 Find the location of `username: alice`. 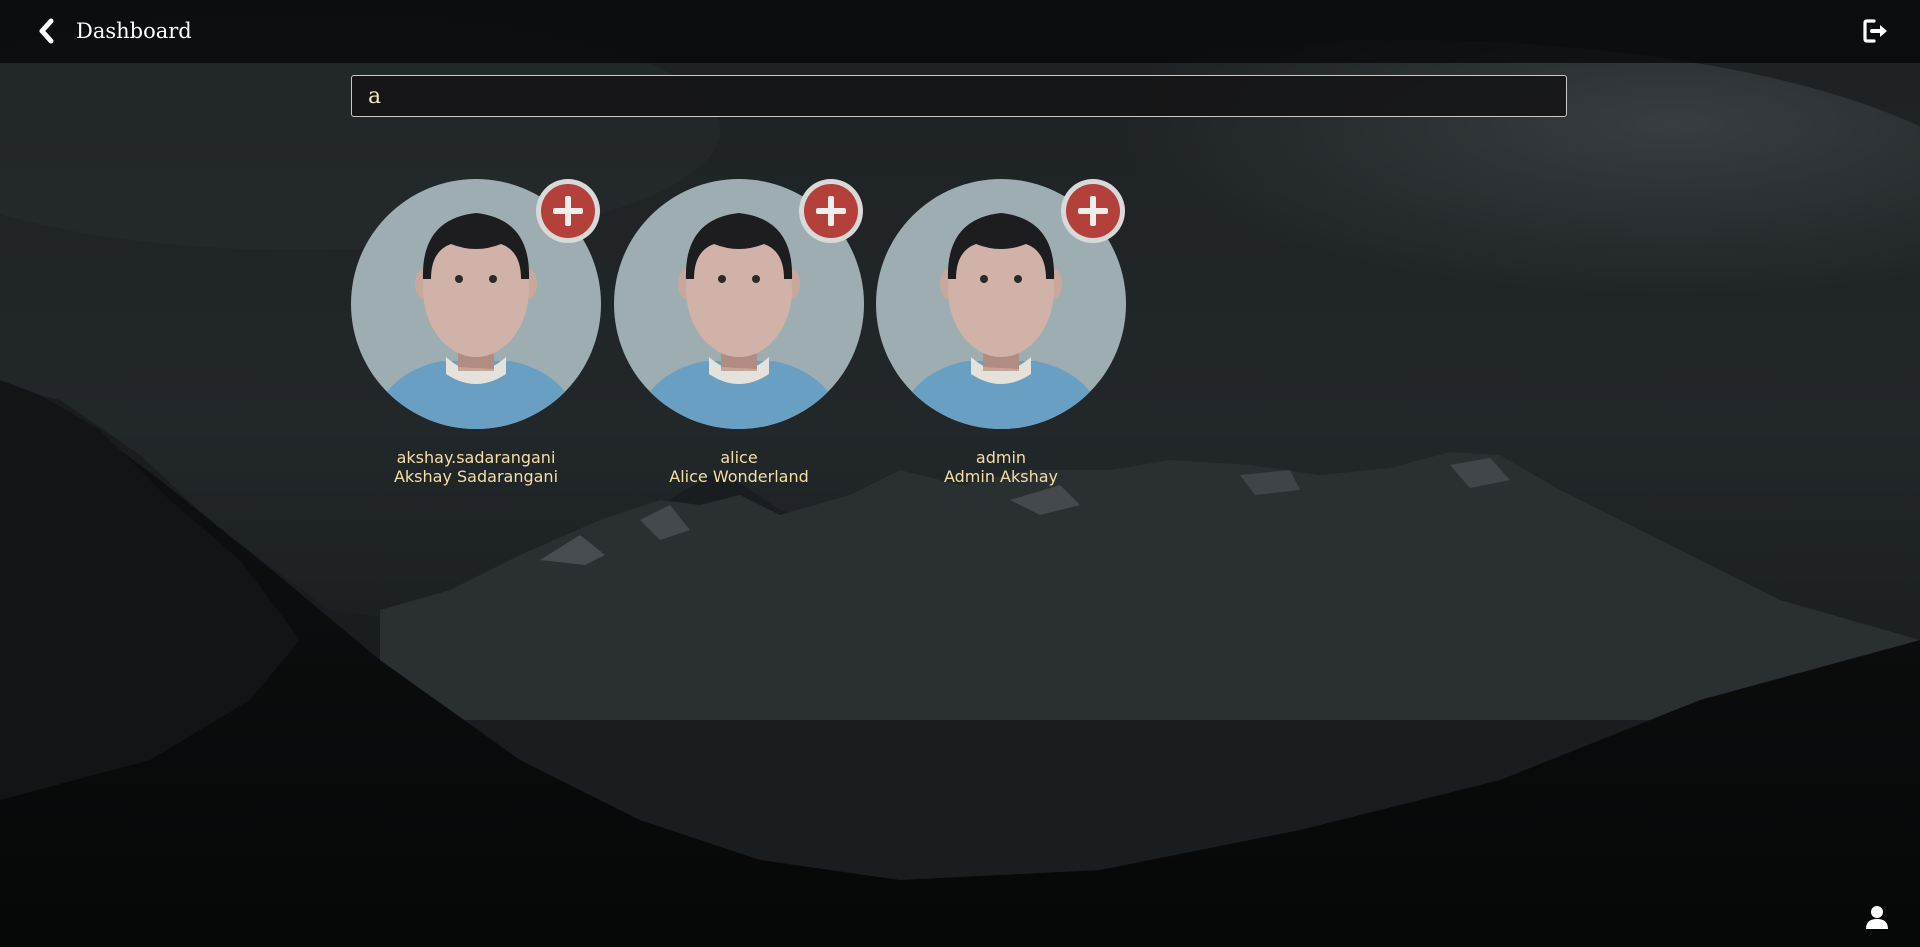

username: alice is located at coordinates (739, 457).